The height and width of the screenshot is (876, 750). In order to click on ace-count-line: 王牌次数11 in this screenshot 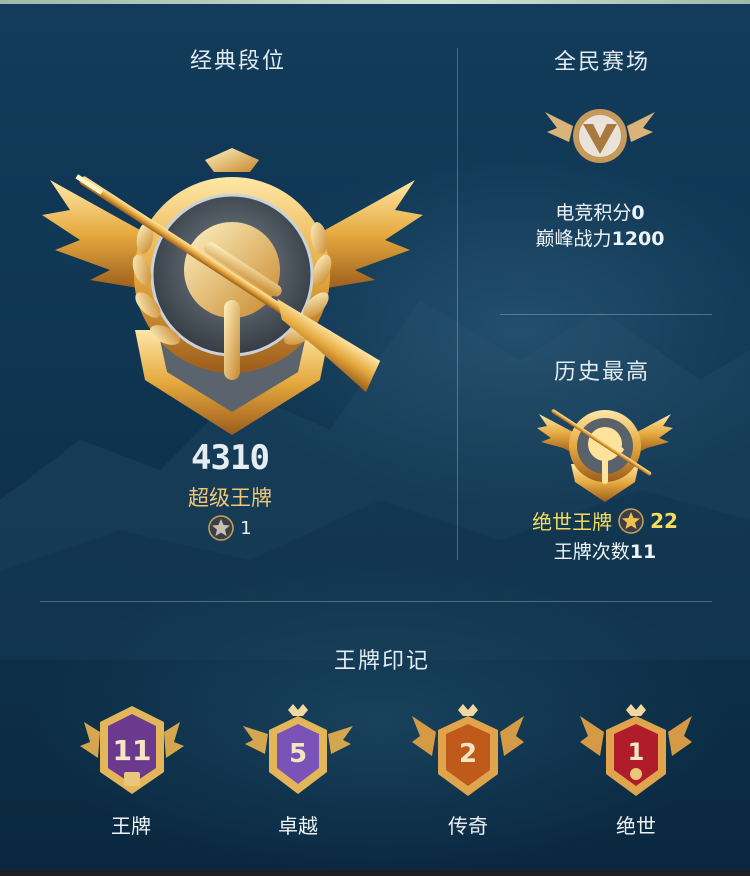, I will do `click(605, 550)`.